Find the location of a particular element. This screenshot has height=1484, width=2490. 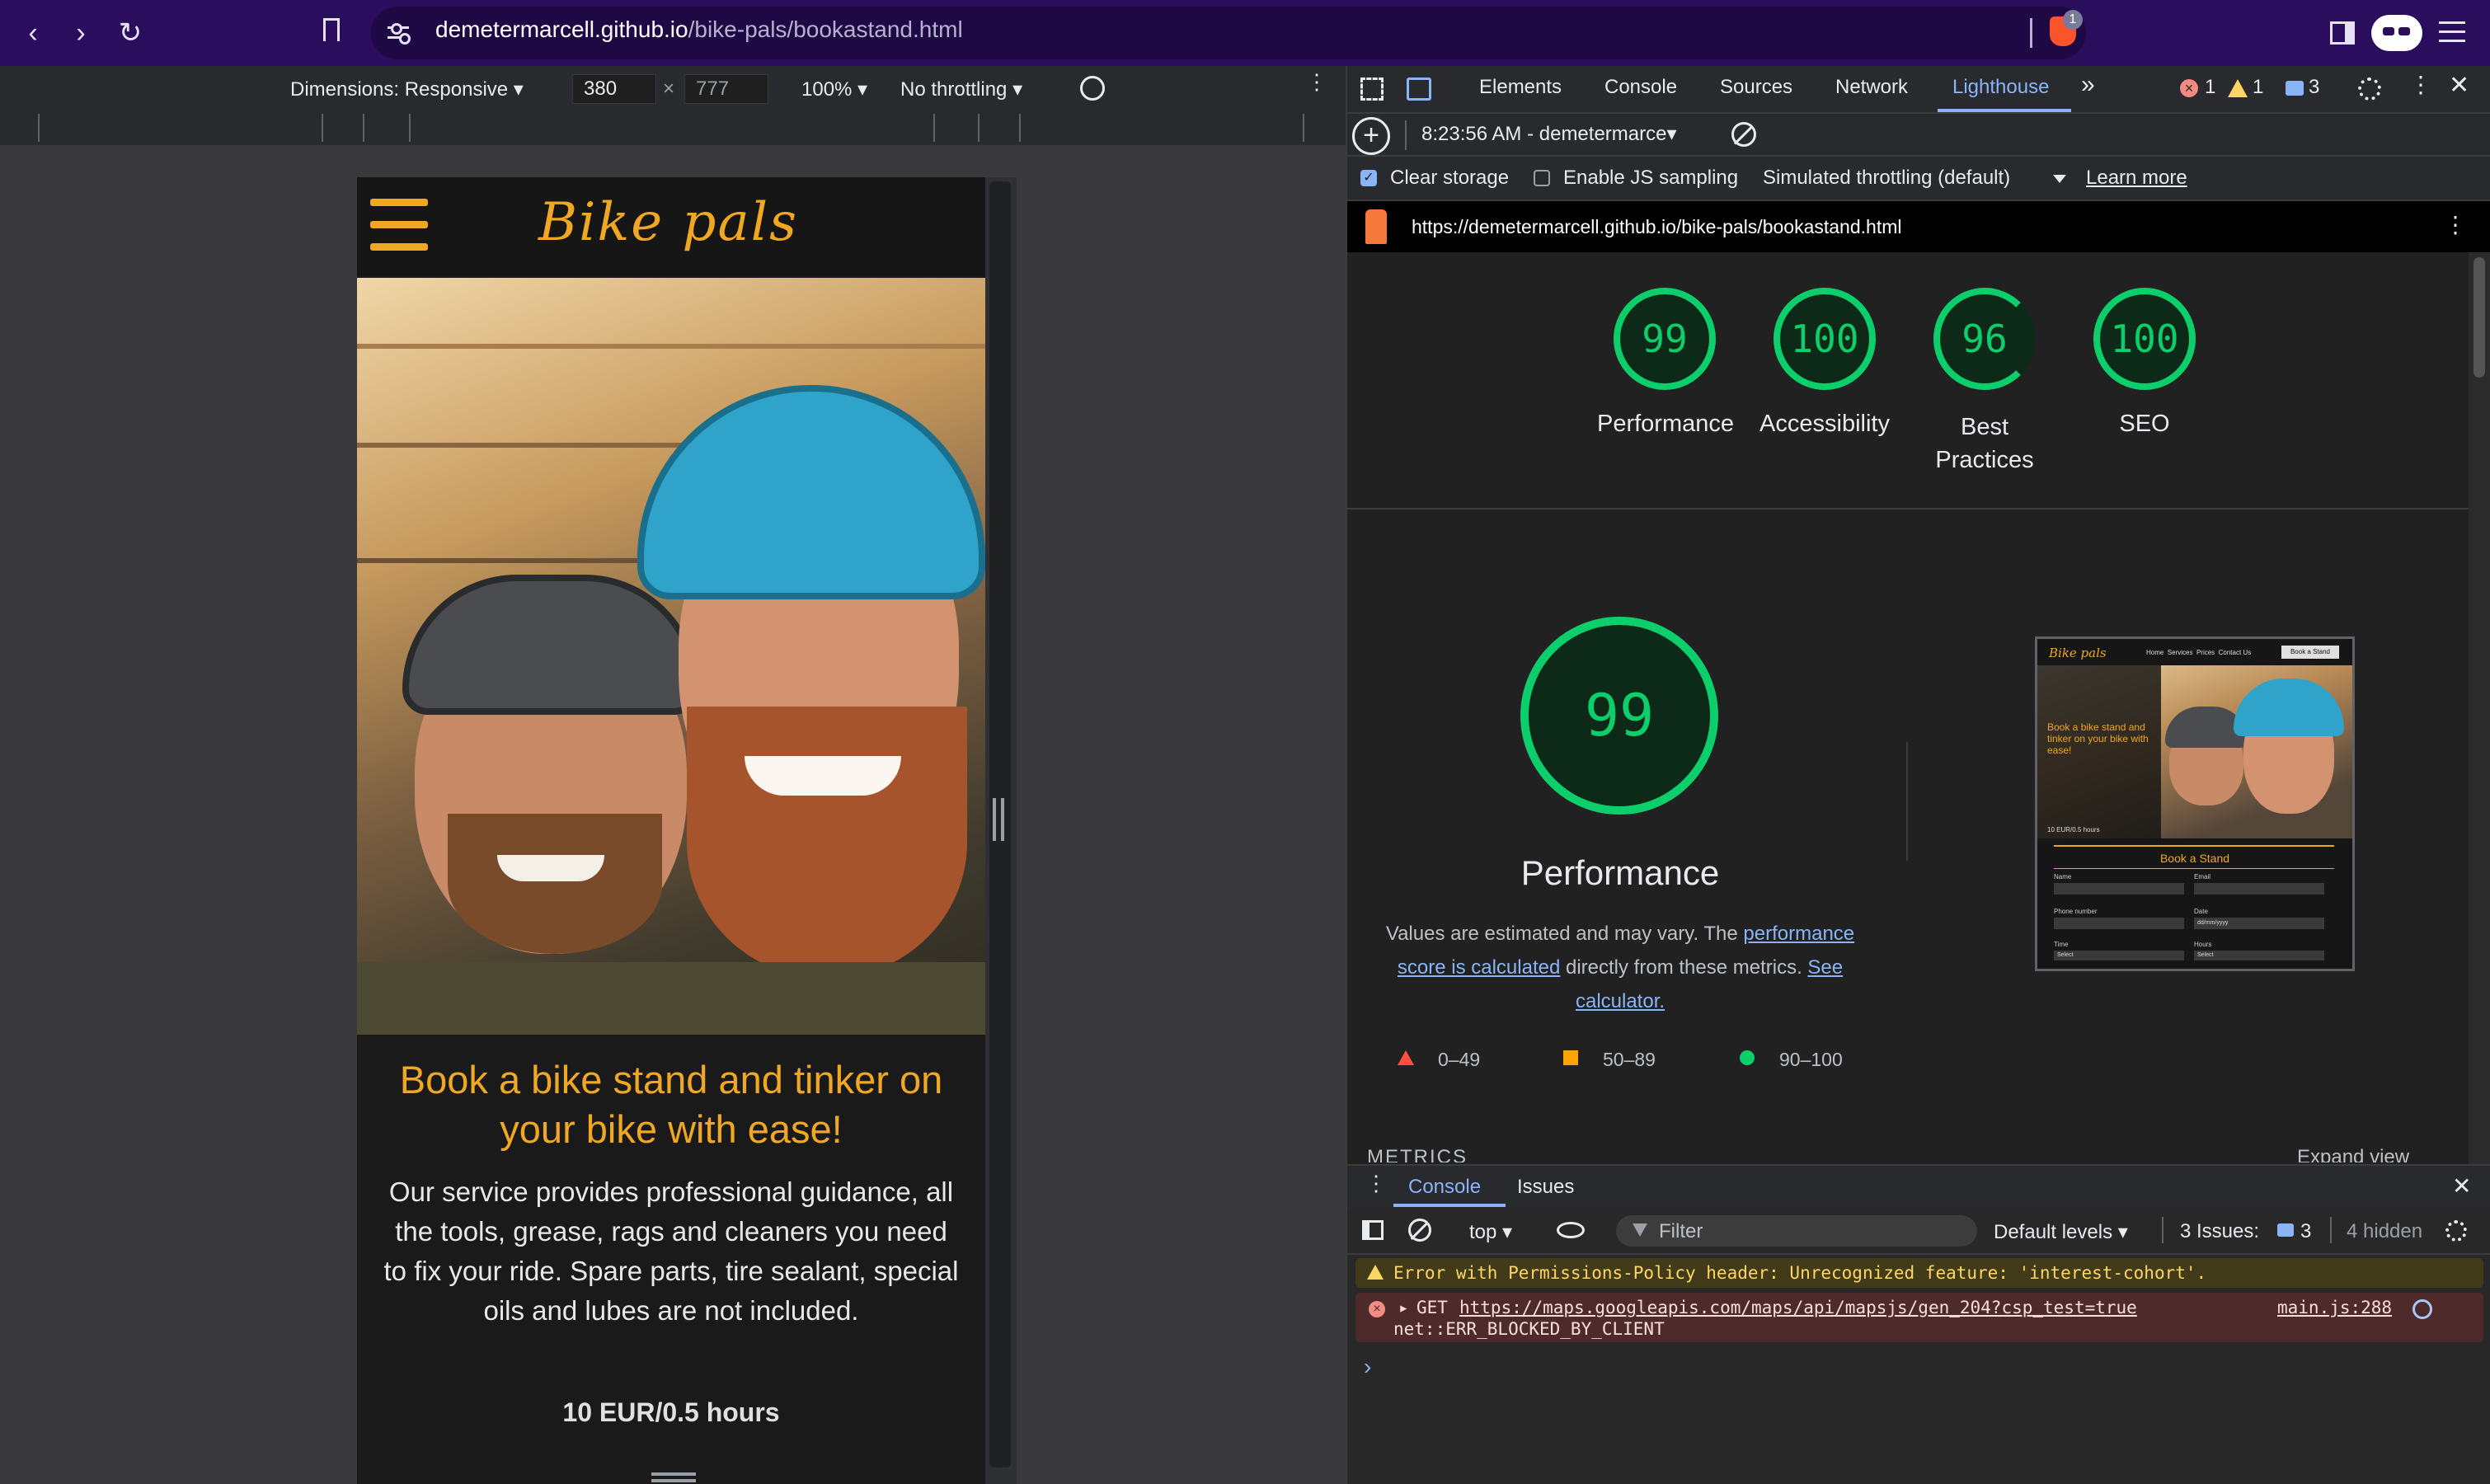

sidebar-toggle-icon is located at coordinates (2342, 33).